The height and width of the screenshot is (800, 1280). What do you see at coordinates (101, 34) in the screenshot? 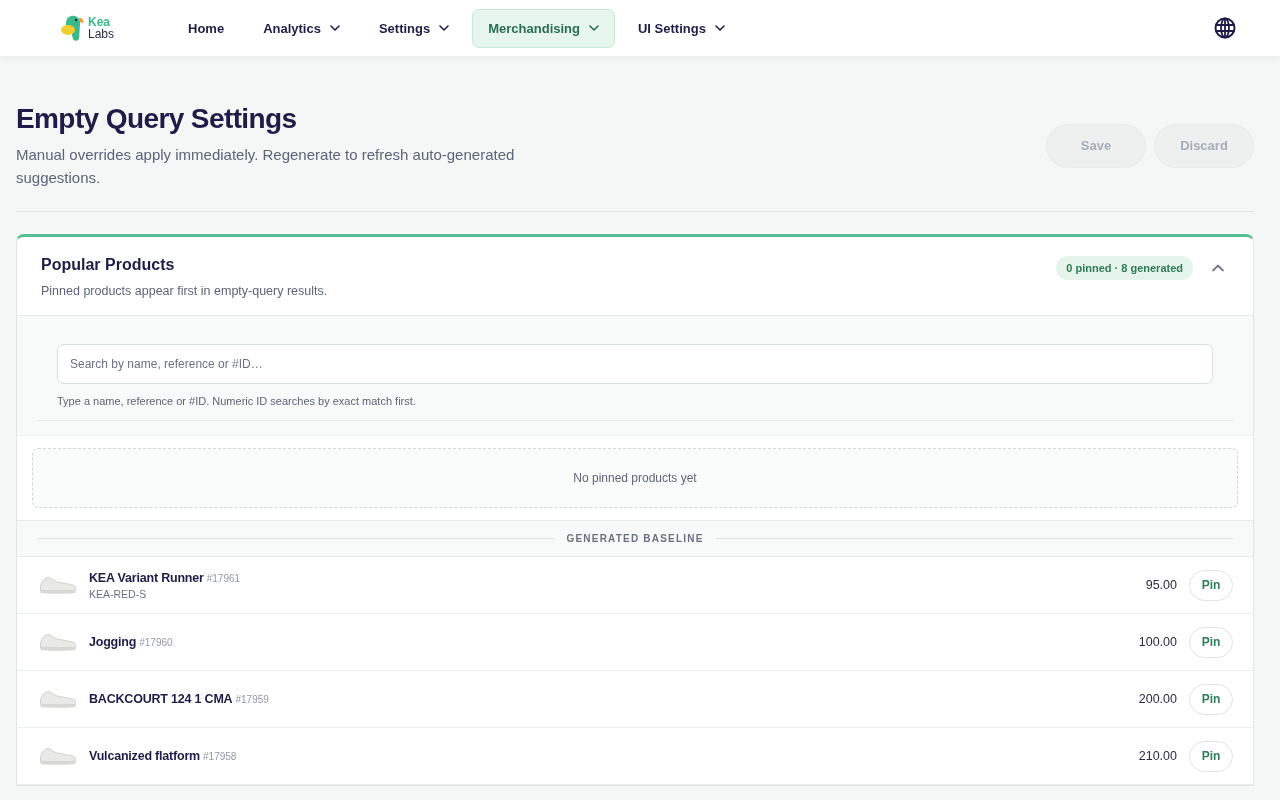
I see `logo-text: Labs` at bounding box center [101, 34].